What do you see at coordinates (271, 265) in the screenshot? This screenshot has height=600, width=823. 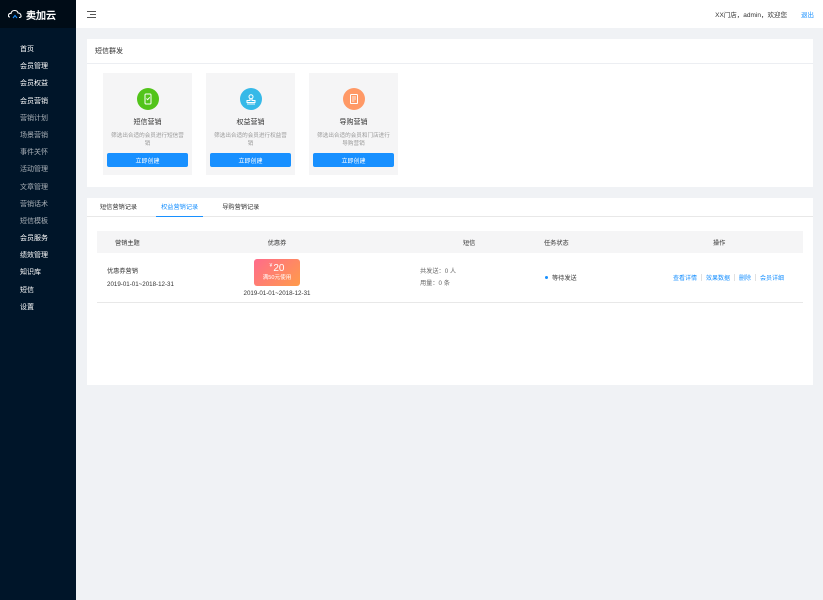 I see `coupon-currency: ¥` at bounding box center [271, 265].